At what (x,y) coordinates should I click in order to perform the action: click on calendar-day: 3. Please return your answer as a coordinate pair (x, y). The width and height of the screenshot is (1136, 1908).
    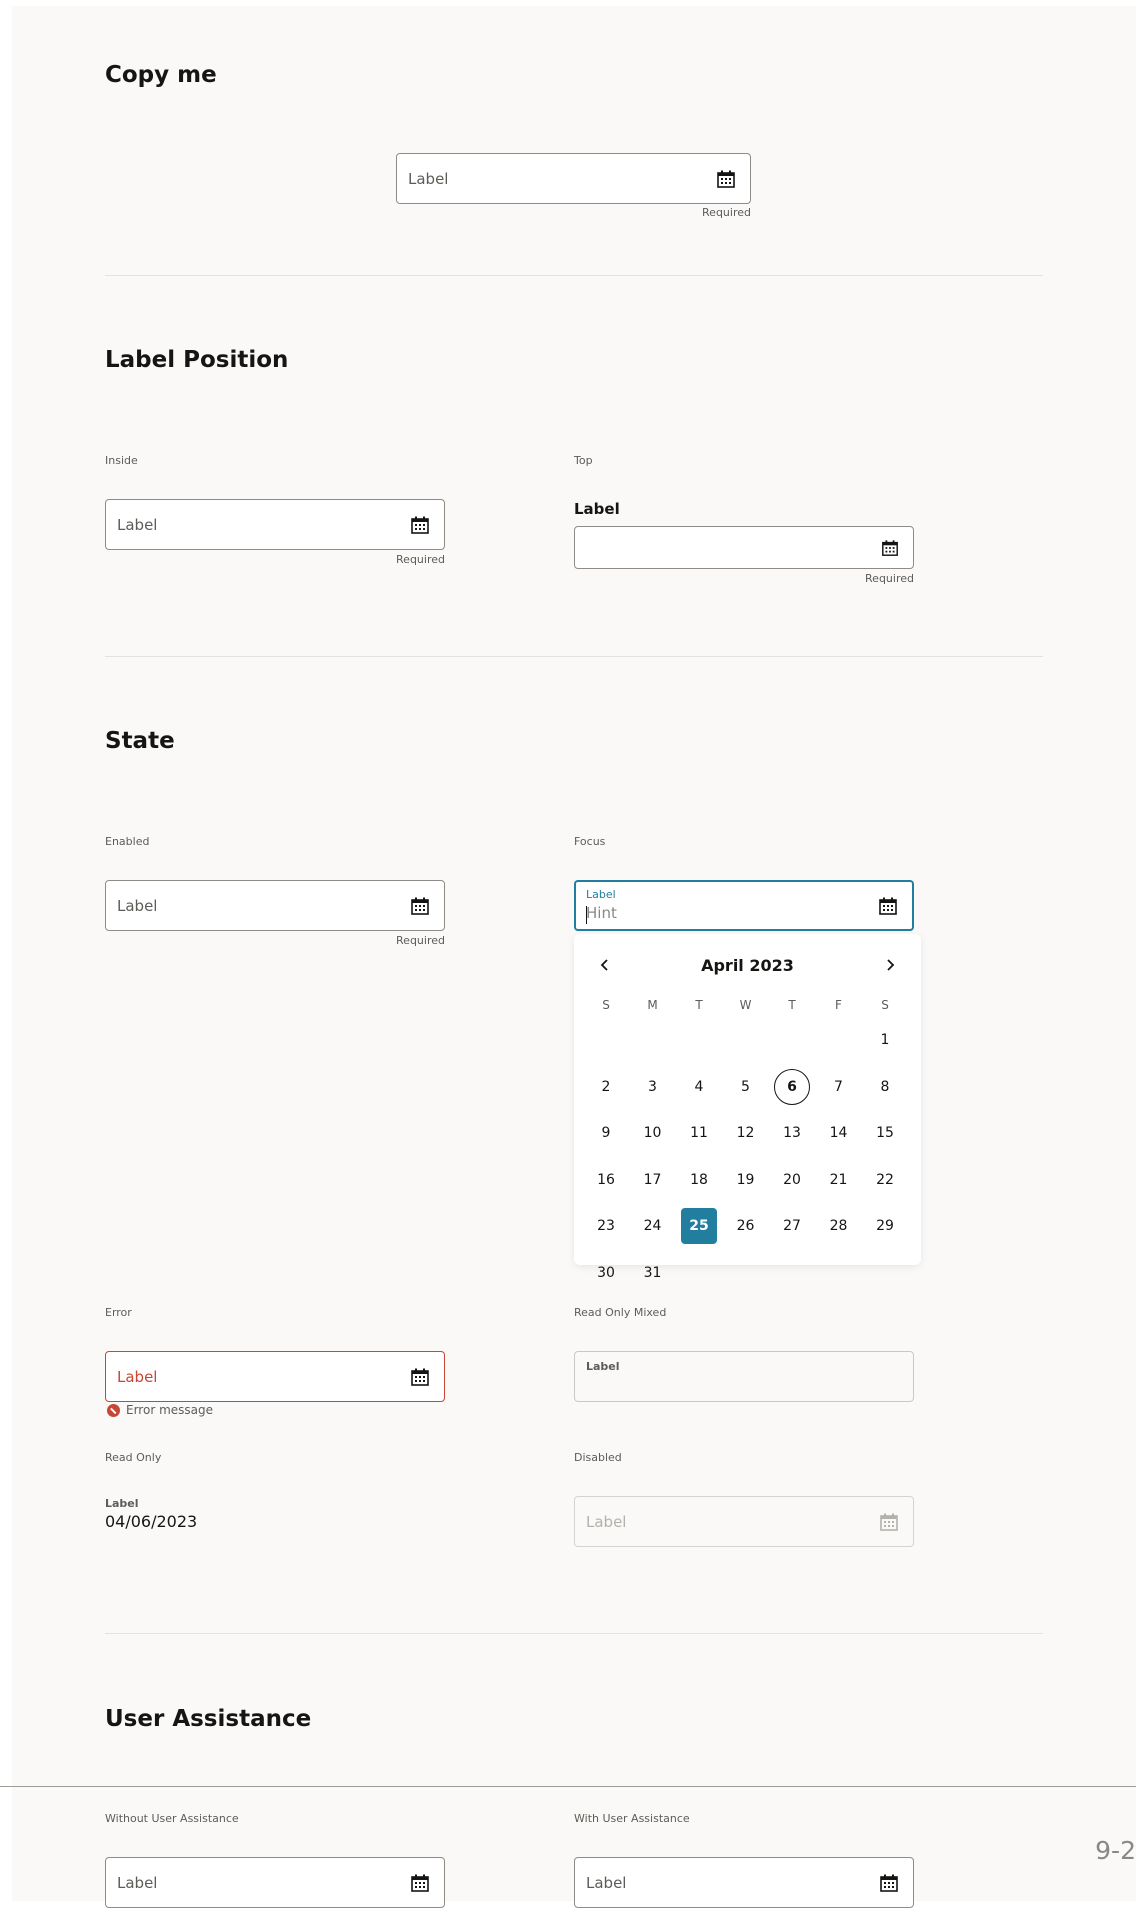
    Looking at the image, I should click on (653, 1087).